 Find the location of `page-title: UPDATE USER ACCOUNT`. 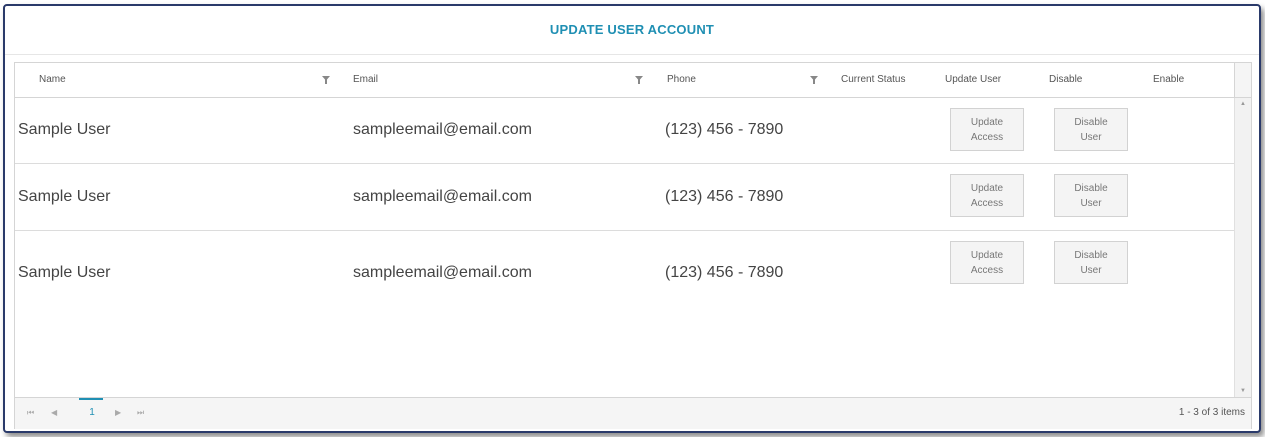

page-title: UPDATE USER ACCOUNT is located at coordinates (632, 30).